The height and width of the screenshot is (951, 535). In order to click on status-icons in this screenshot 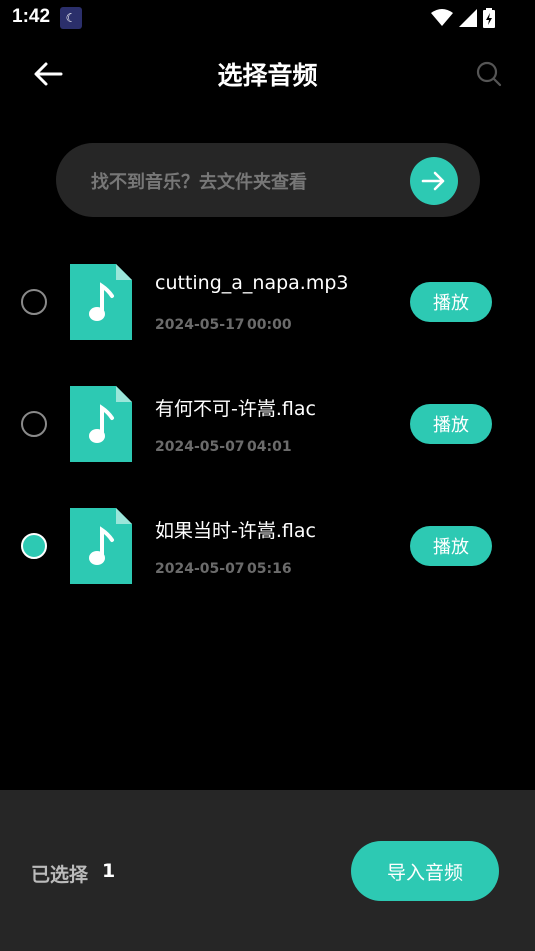, I will do `click(463, 18)`.